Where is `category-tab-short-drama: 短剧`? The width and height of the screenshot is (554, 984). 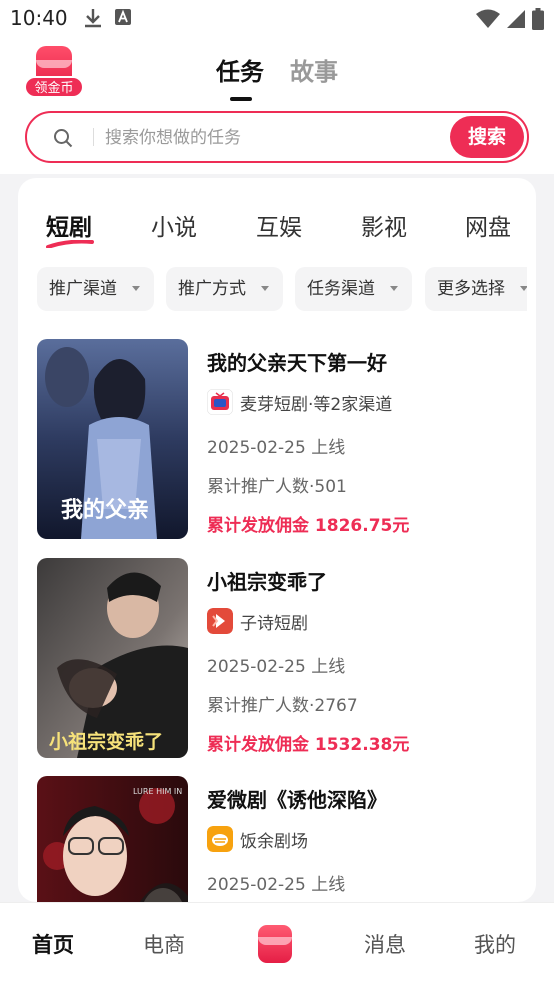 category-tab-short-drama: 短剧 is located at coordinates (69, 225).